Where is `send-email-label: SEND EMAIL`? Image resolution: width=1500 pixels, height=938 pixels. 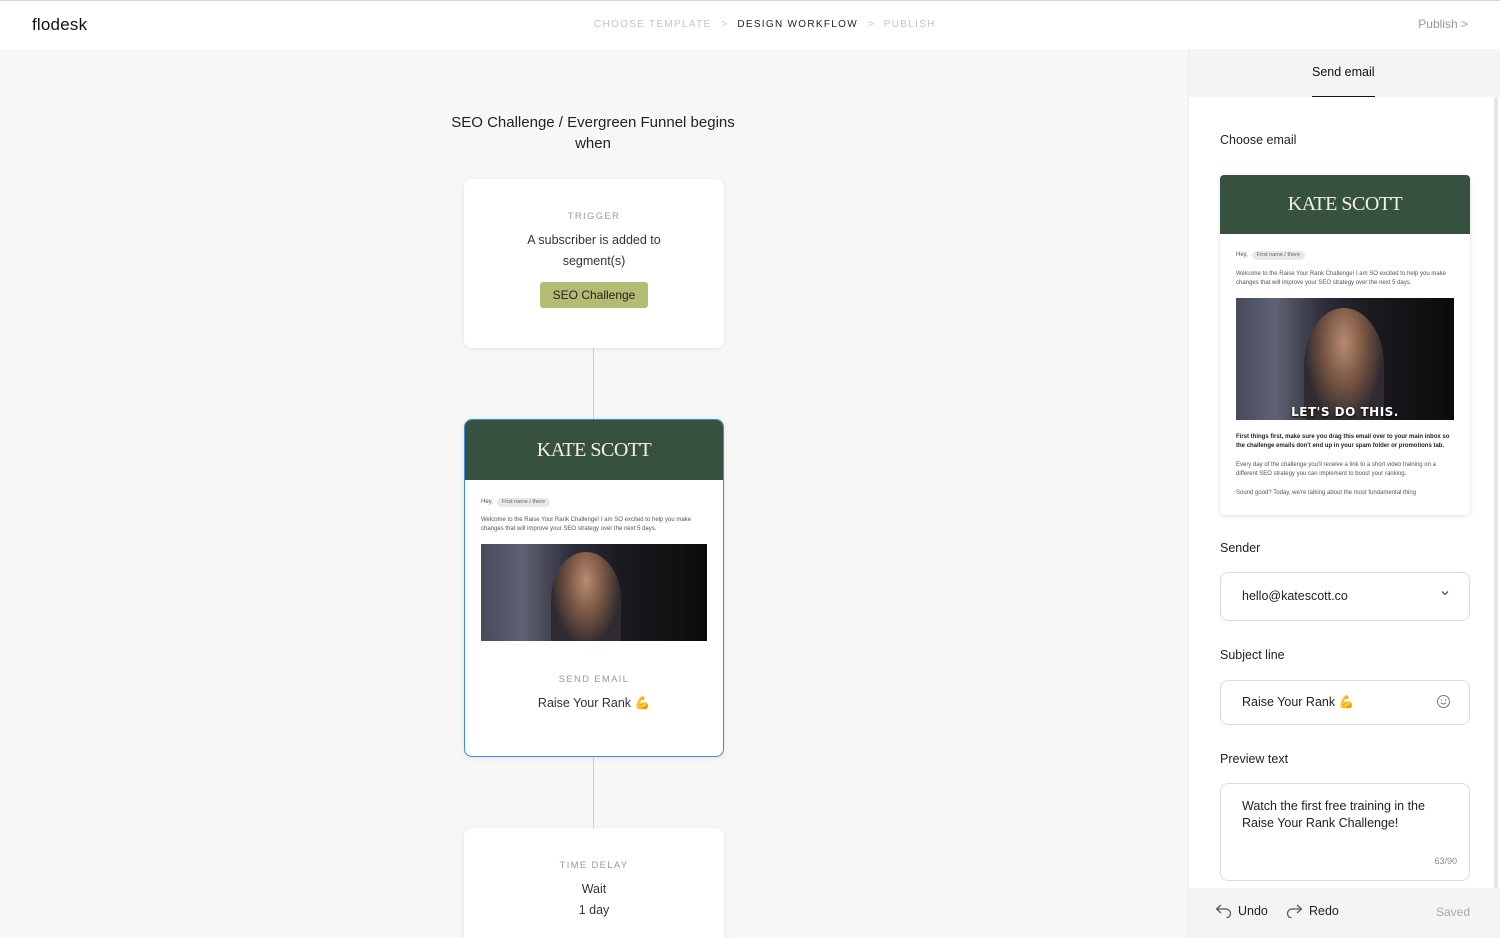 send-email-label: SEND EMAIL is located at coordinates (594, 679).